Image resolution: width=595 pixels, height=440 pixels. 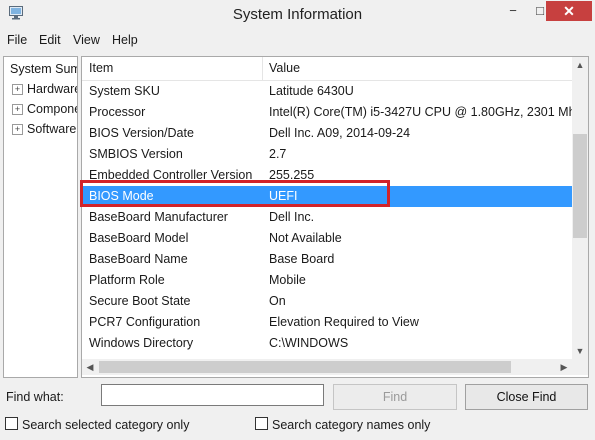 I want to click on tree-item-software-environment: + Software Environment, so click(x=44, y=129).